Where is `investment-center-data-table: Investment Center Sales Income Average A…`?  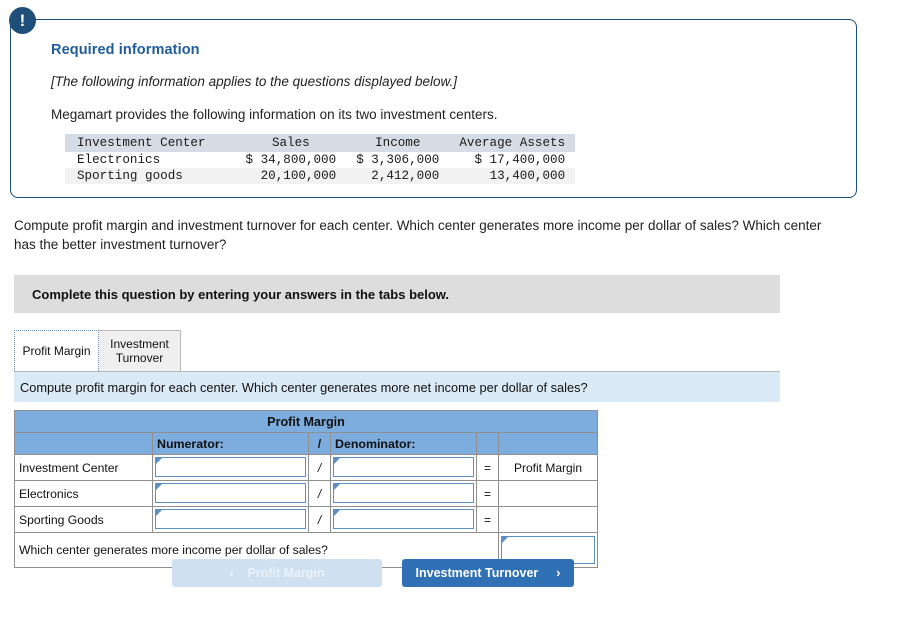
investment-center-data-table: Investment Center Sales Income Average A… is located at coordinates (320, 159).